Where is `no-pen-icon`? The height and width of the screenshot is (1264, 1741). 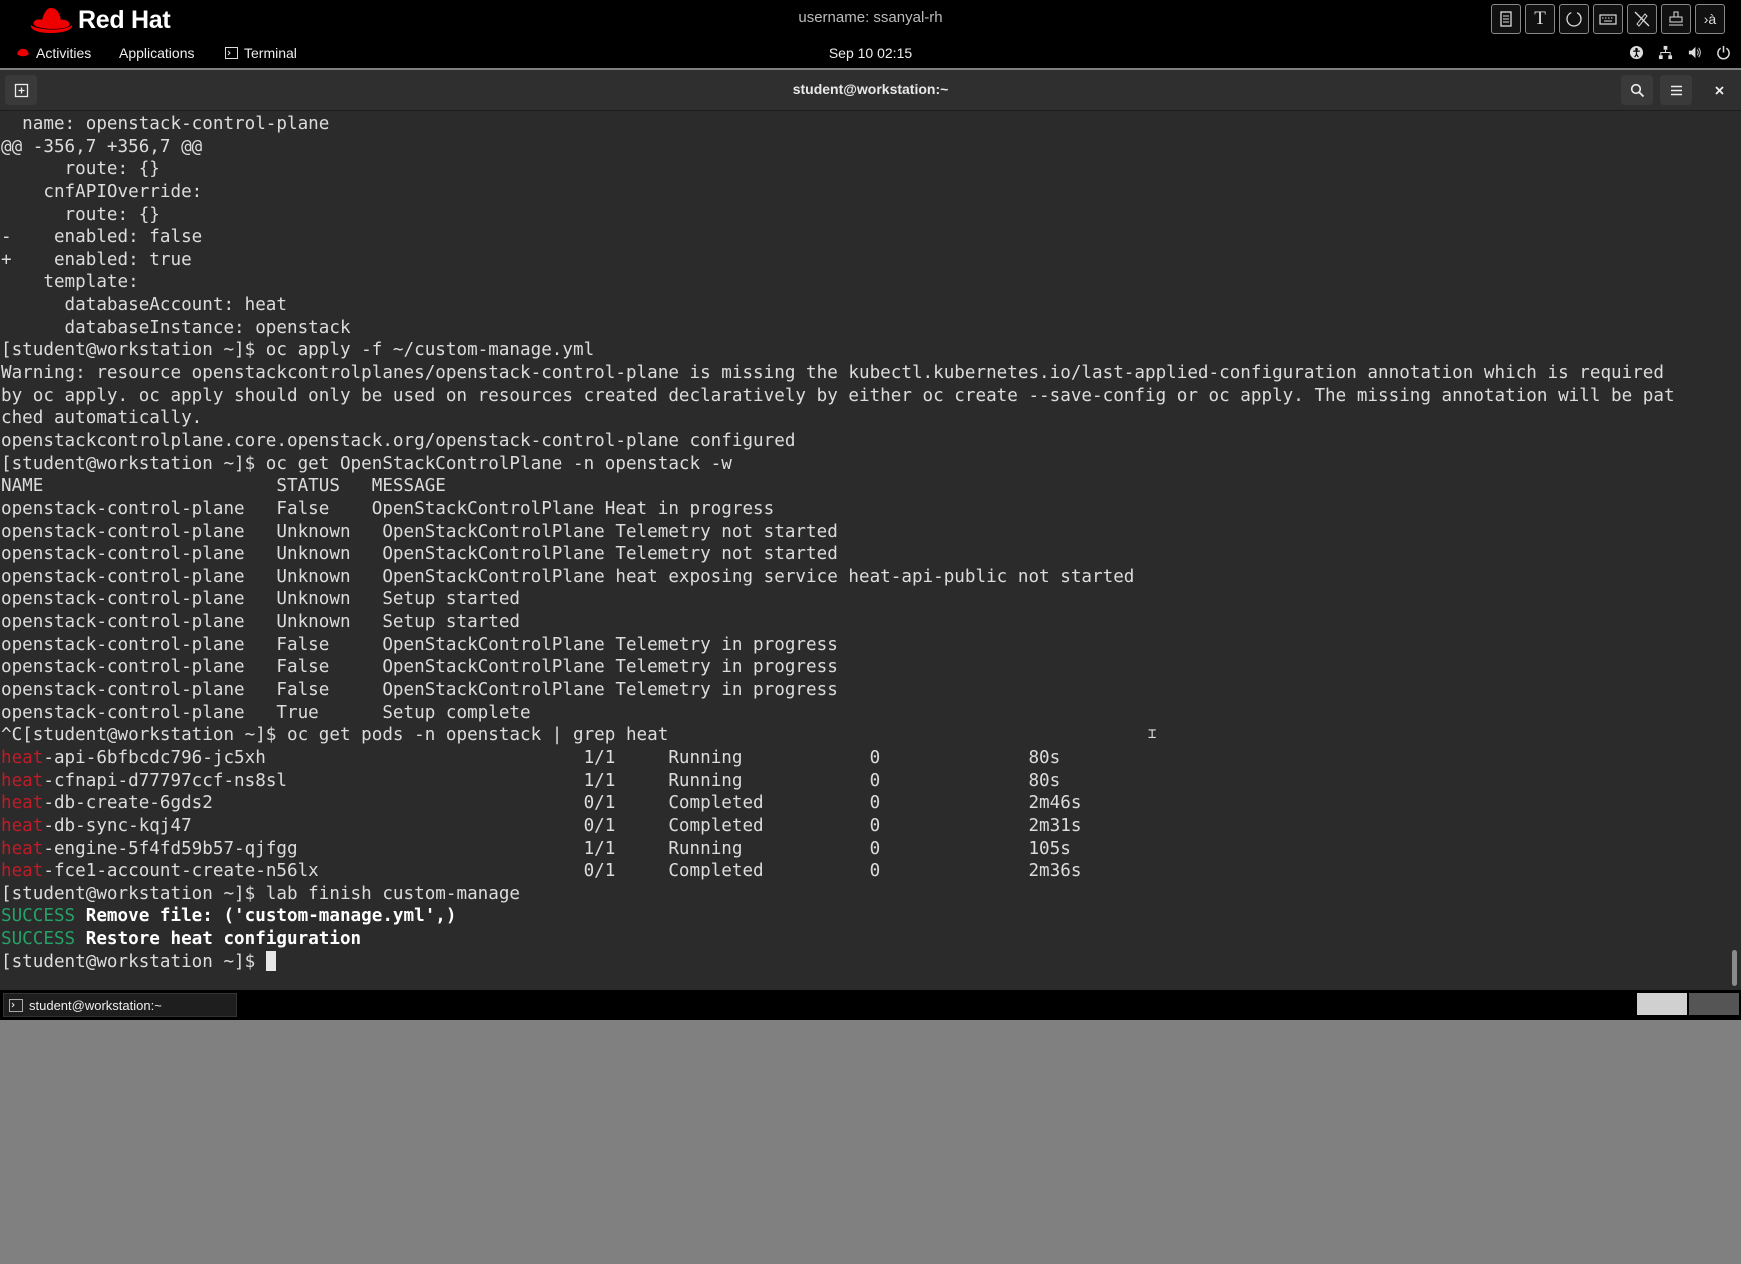
no-pen-icon is located at coordinates (1642, 19).